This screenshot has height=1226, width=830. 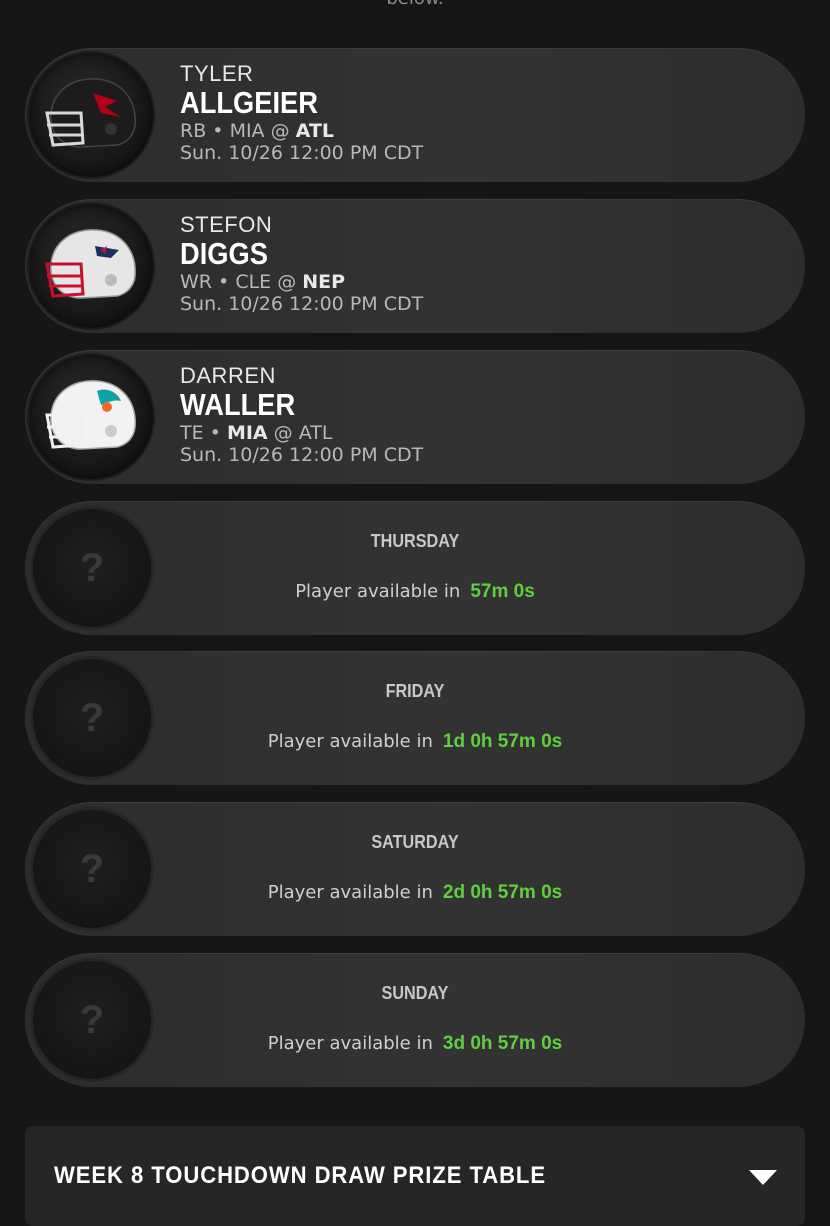 What do you see at coordinates (224, 253) in the screenshot?
I see `player-last-name: DIGGS` at bounding box center [224, 253].